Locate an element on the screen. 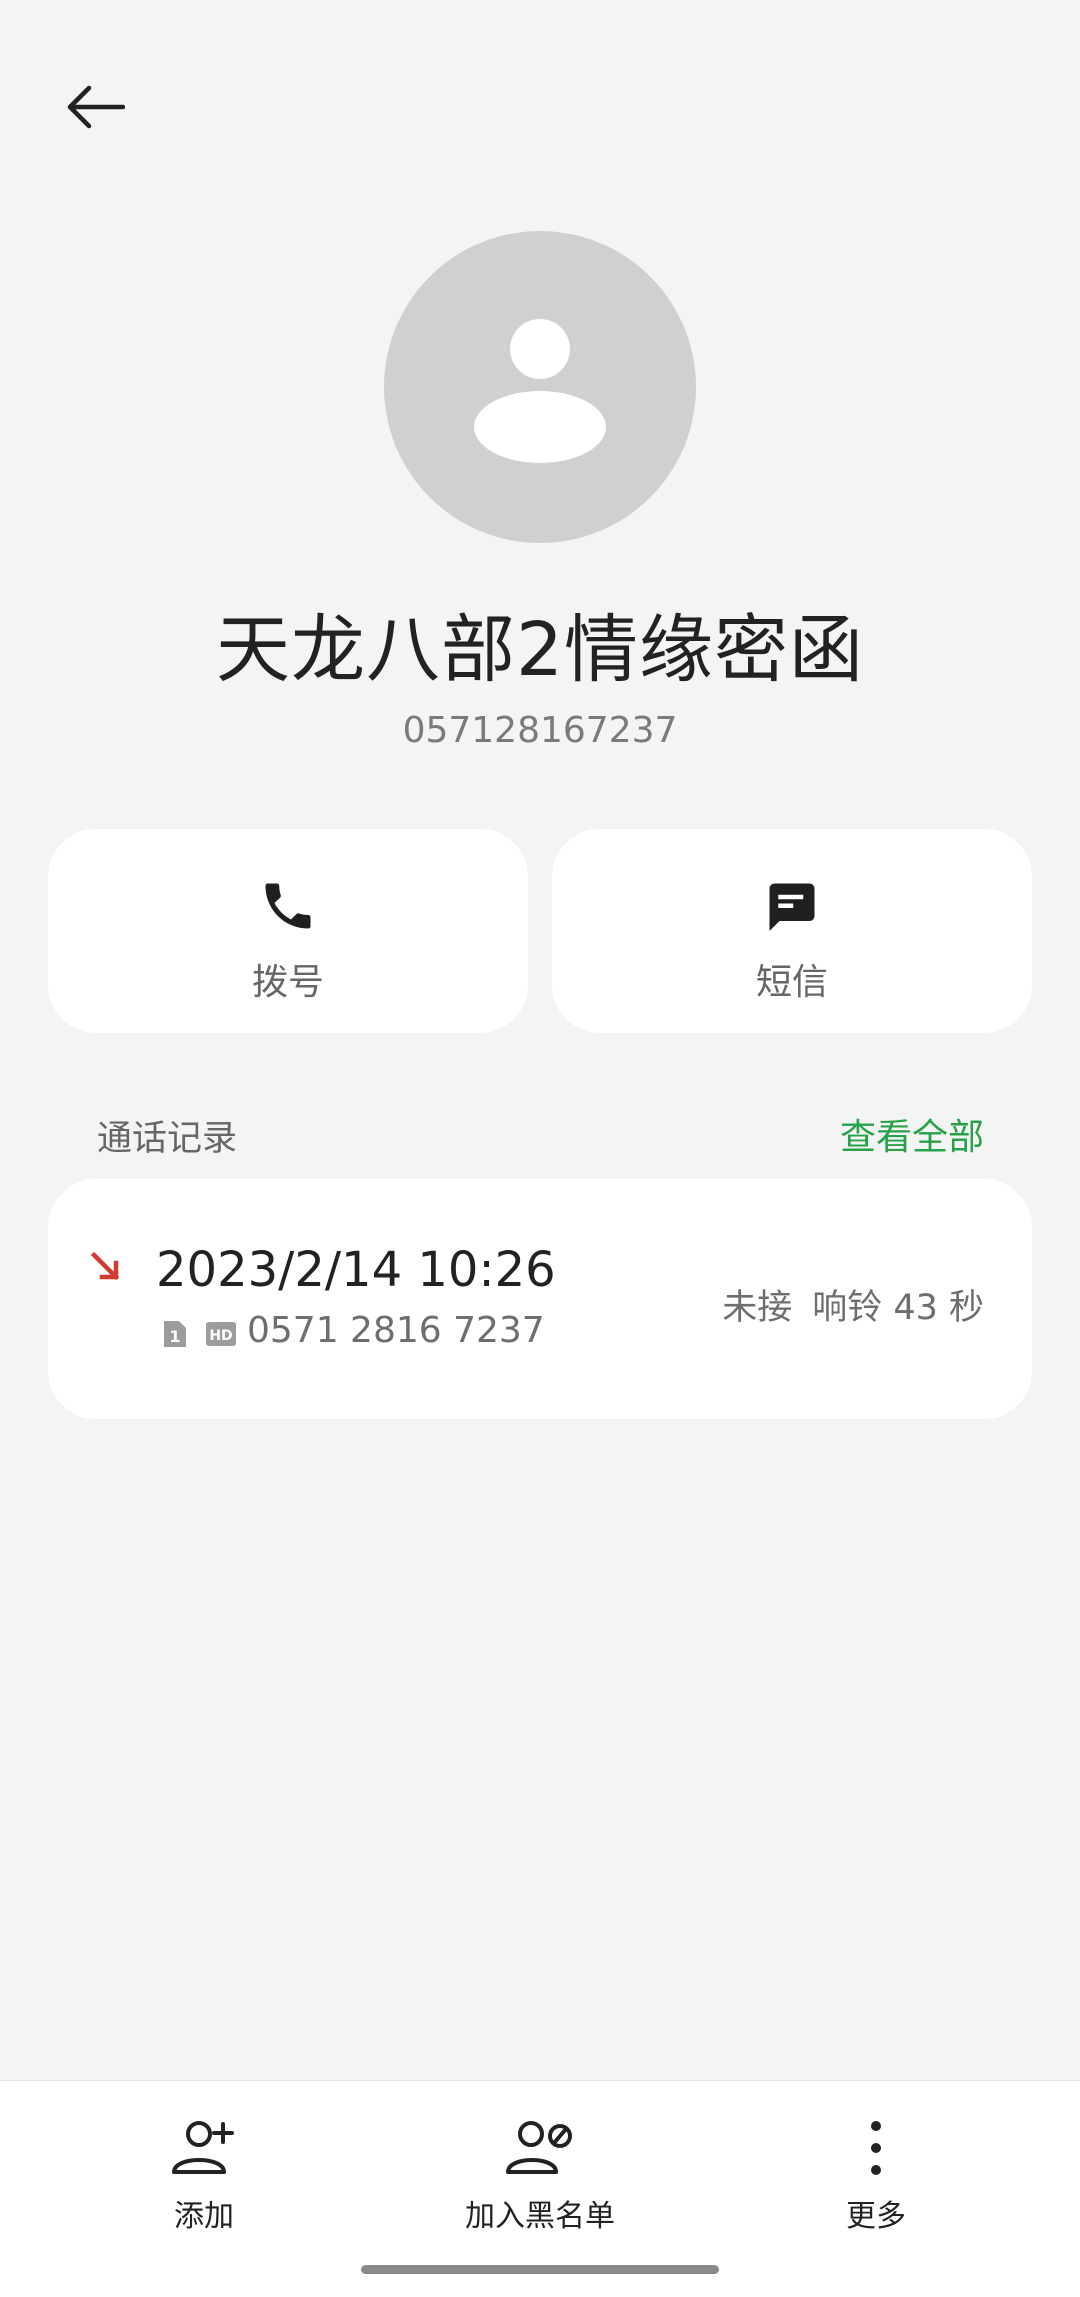 The image size is (1080, 2297). home-indicator is located at coordinates (540, 2269).